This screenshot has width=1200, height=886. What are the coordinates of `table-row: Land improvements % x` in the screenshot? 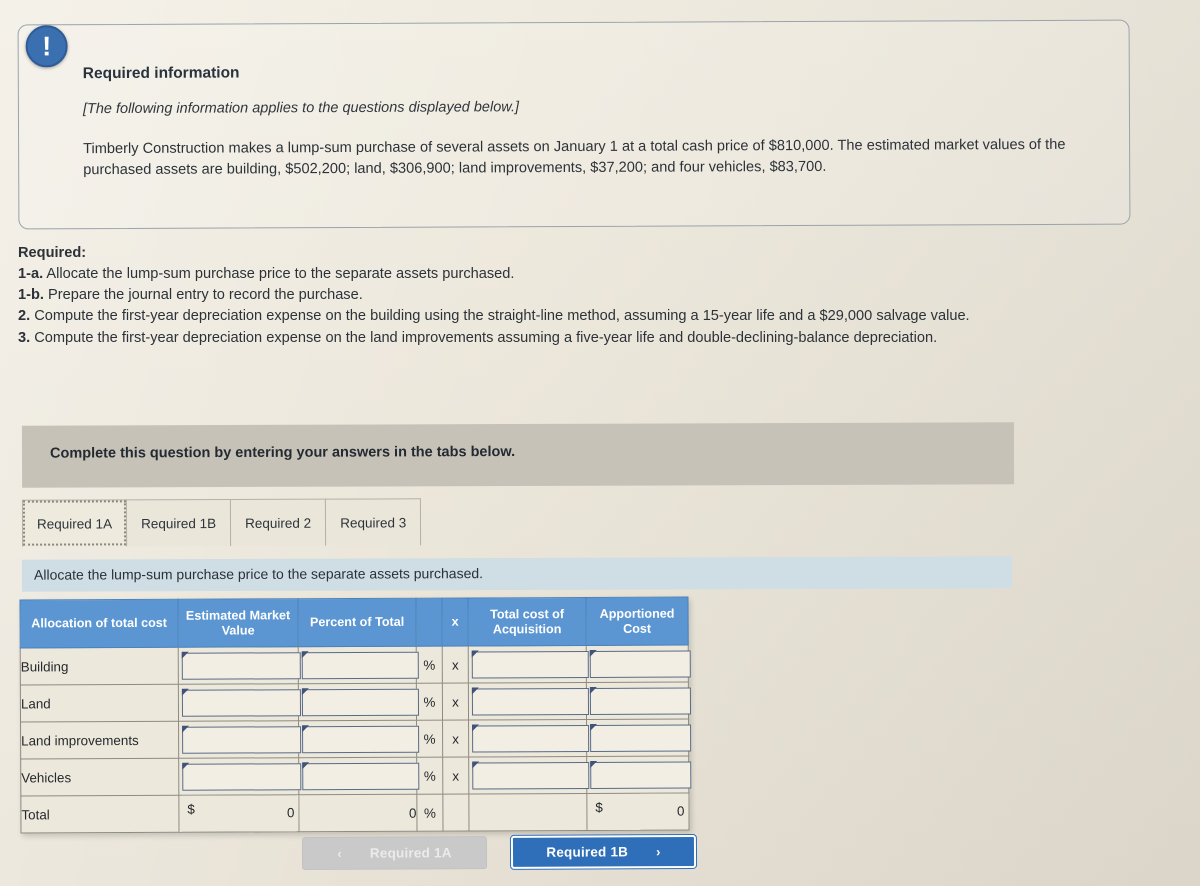 It's located at (356, 739).